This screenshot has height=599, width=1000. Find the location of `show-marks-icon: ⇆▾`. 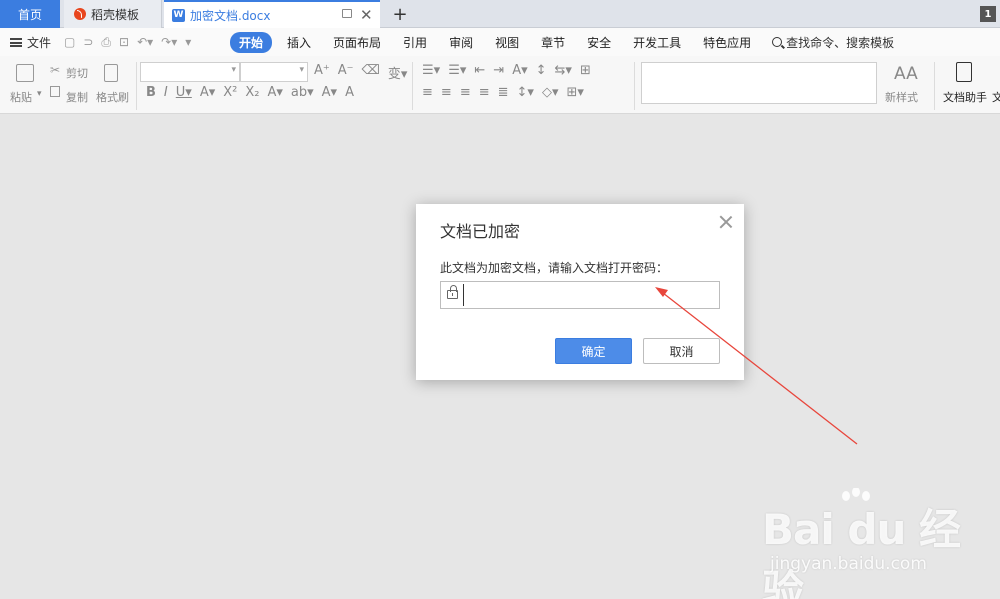

show-marks-icon: ⇆▾ is located at coordinates (563, 70).